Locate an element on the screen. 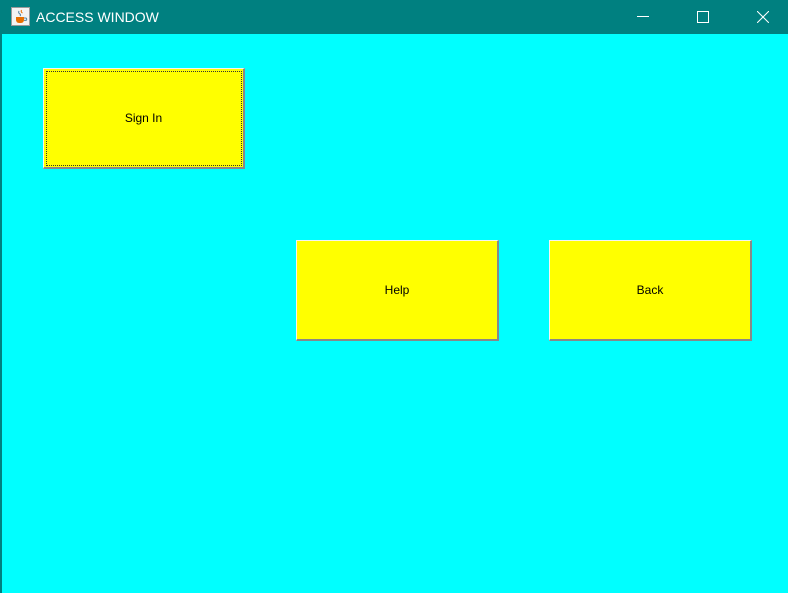  close-button is located at coordinates (763, 17).